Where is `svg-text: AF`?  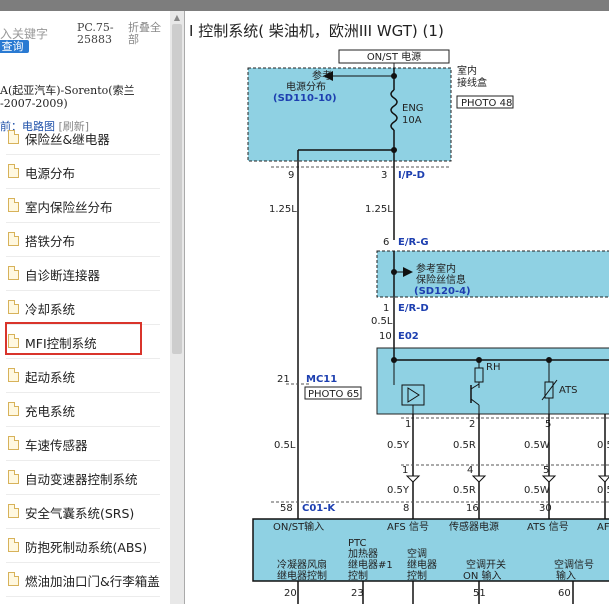 svg-text: AF is located at coordinates (603, 527).